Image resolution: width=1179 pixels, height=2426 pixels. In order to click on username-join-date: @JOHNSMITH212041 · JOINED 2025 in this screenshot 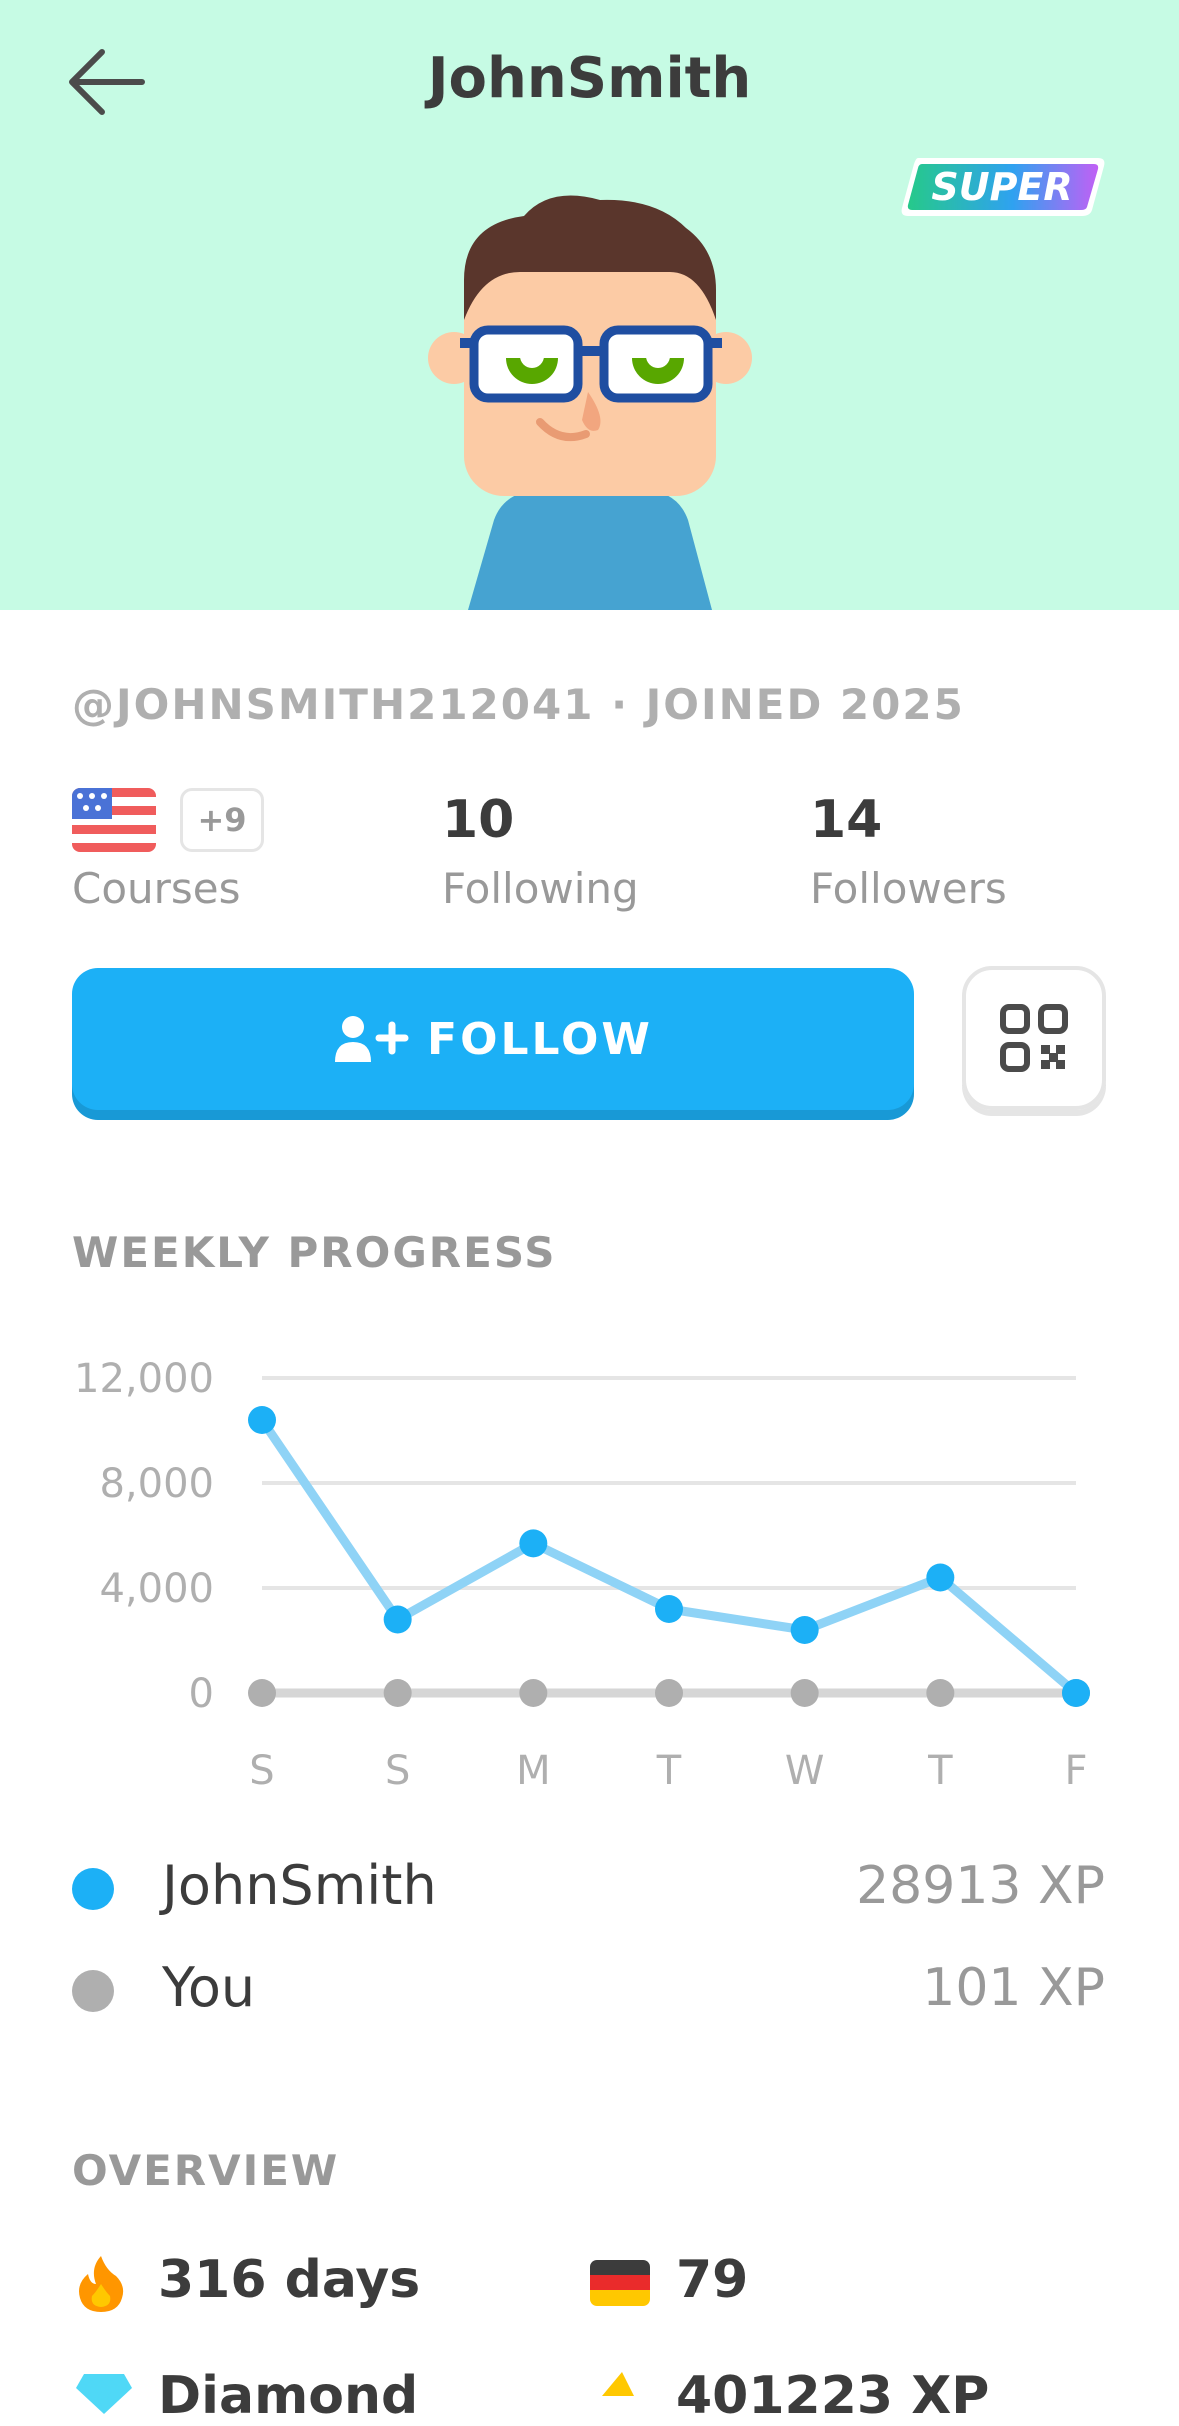, I will do `click(518, 704)`.